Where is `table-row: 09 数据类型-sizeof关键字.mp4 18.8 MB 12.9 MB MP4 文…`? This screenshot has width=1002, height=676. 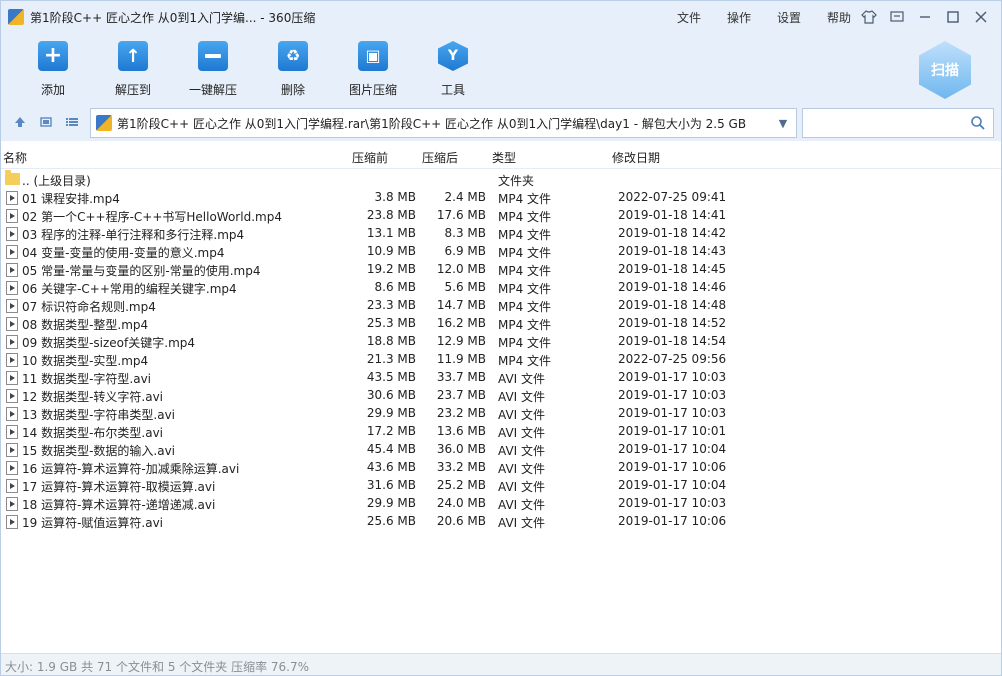
table-row: 09 数据类型-sizeof关键字.mp4 18.8 MB 12.9 MB MP4 文… is located at coordinates (501, 342).